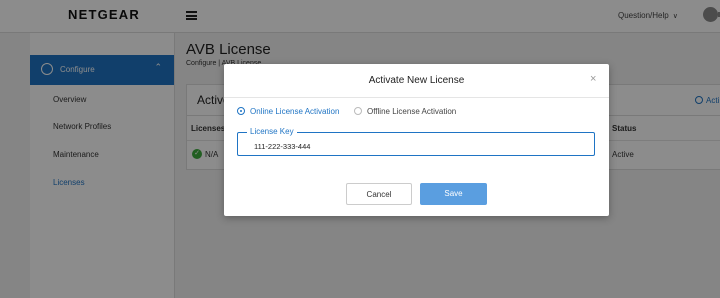  What do you see at coordinates (416, 80) in the screenshot?
I see `dialog-title: Activate New License` at bounding box center [416, 80].